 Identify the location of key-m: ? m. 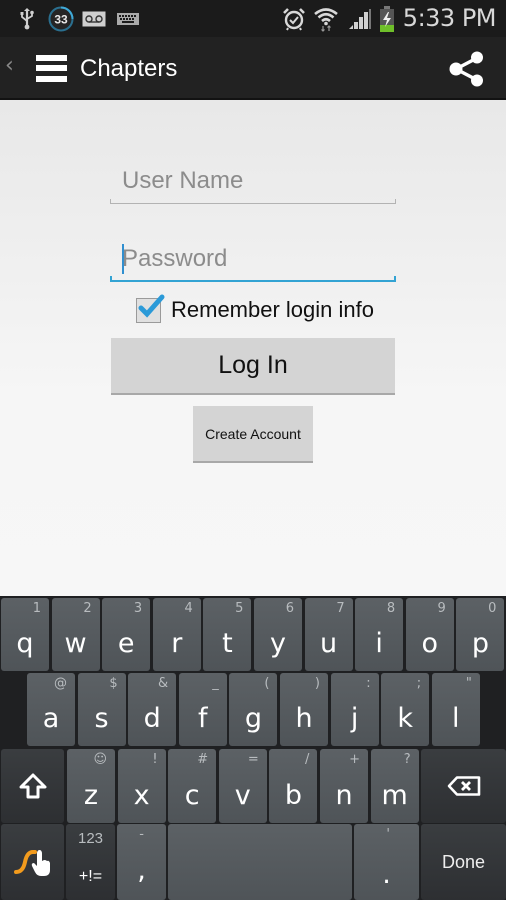
(394, 786).